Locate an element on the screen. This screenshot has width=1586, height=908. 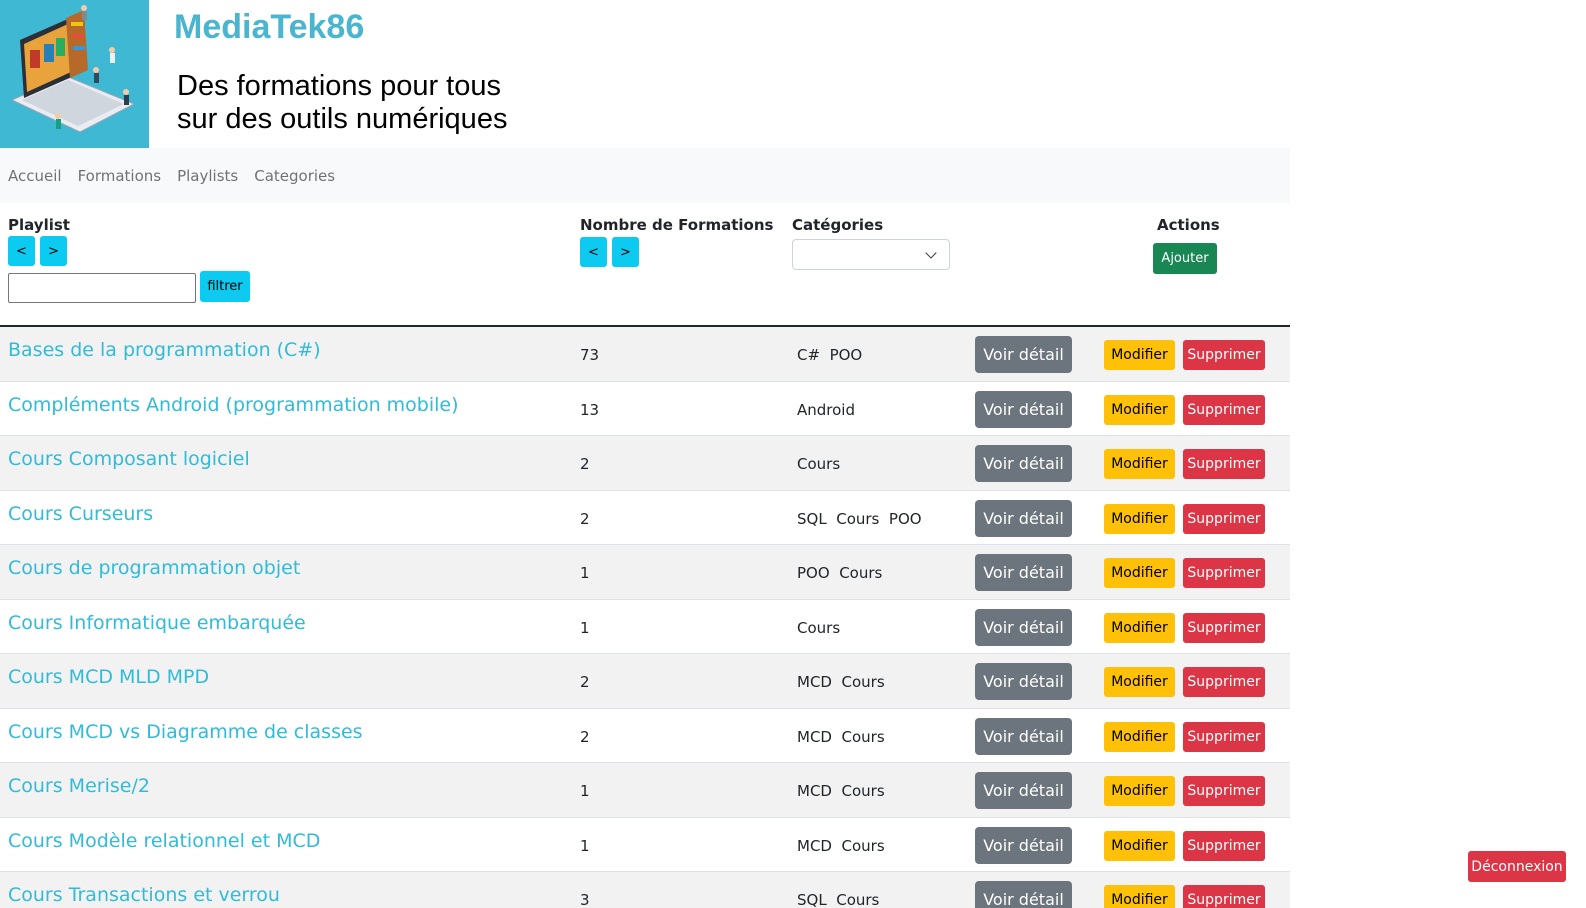
playlist-sort-asc-button: < is located at coordinates (21, 251).